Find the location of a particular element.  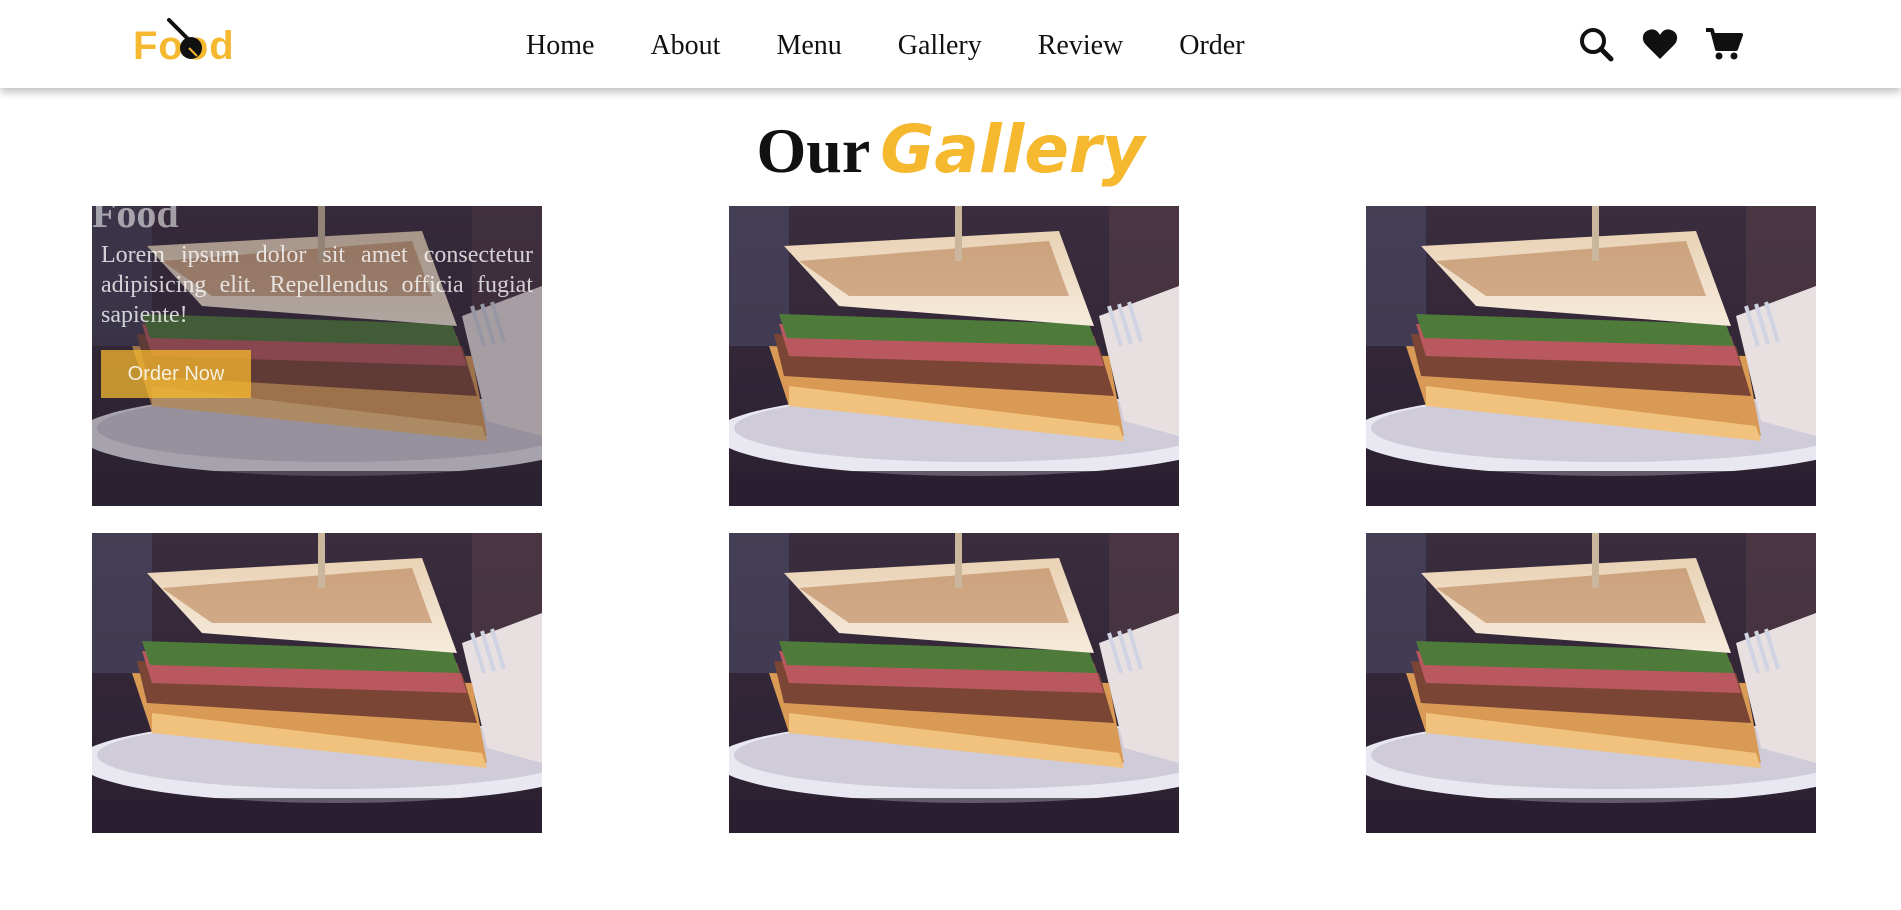

nav-order: Order is located at coordinates (1211, 46).